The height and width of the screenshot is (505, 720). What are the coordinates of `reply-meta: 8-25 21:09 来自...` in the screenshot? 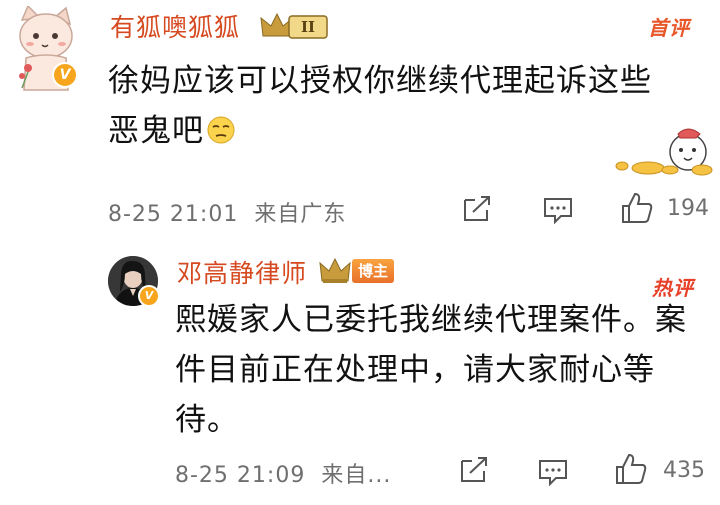 It's located at (283, 473).